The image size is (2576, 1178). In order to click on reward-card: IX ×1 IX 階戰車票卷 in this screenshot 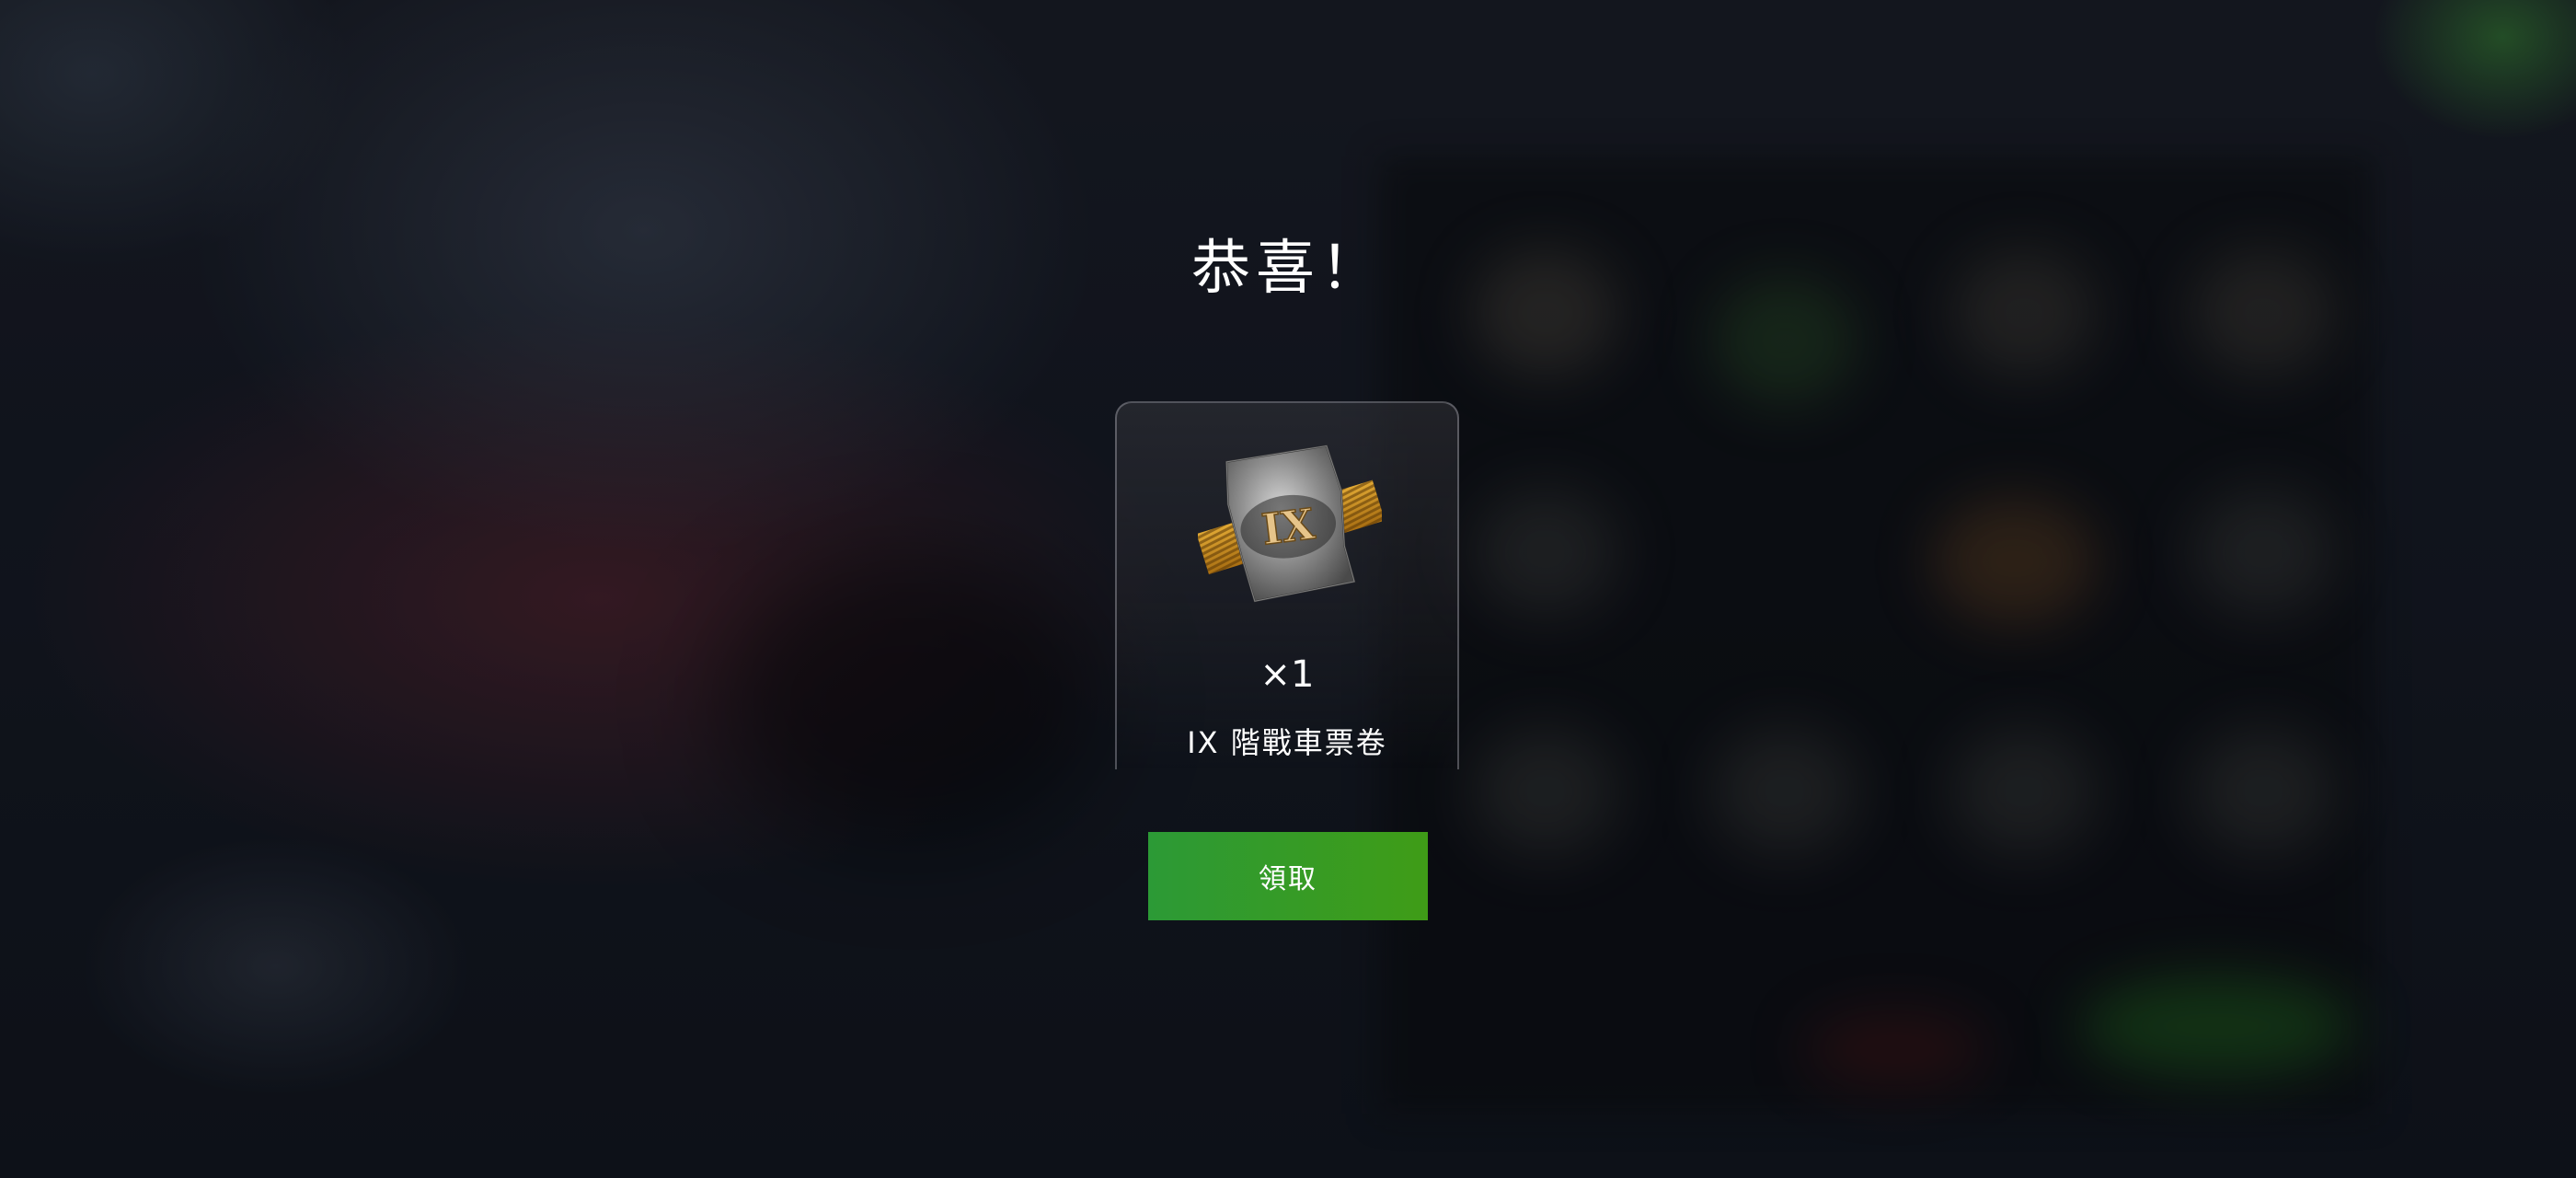, I will do `click(1287, 585)`.